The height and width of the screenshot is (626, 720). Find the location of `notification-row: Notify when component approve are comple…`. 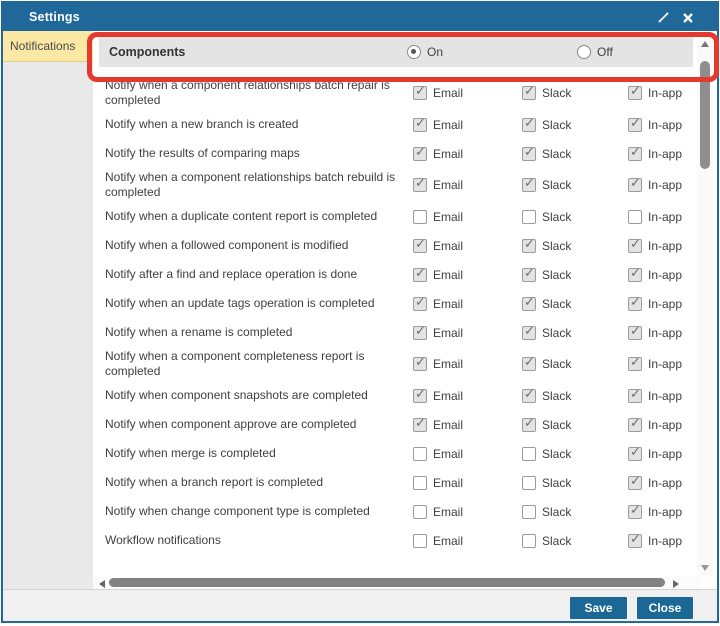

notification-row: Notify when component approve are comple… is located at coordinates (396, 424).